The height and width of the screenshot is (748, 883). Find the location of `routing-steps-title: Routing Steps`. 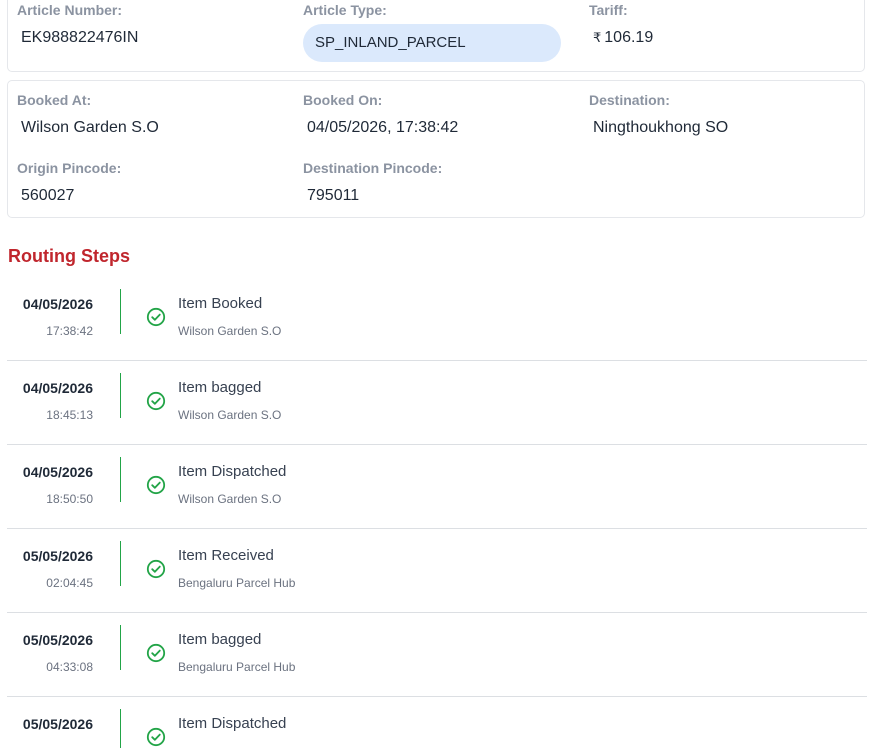

routing-steps-title: Routing Steps is located at coordinates (69, 256).